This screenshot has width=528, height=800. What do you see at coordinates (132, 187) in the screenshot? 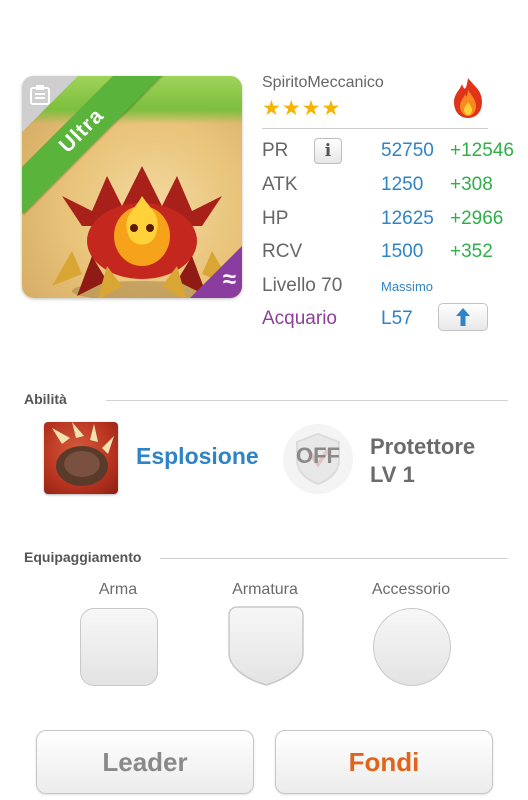
I see `monster-portrait-card: Ultra ≈` at bounding box center [132, 187].